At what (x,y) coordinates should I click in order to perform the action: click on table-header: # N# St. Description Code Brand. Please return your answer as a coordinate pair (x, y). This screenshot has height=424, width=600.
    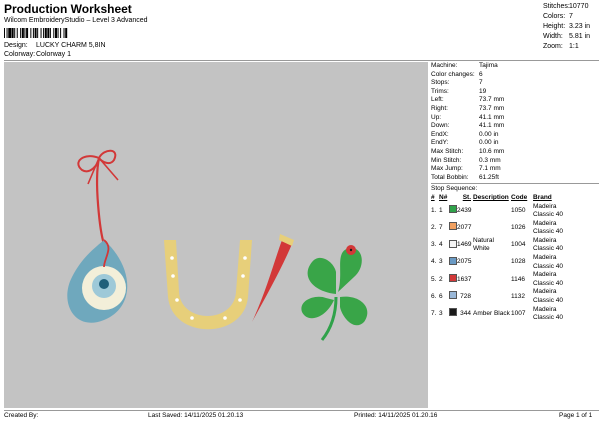
    Looking at the image, I should click on (491, 197).